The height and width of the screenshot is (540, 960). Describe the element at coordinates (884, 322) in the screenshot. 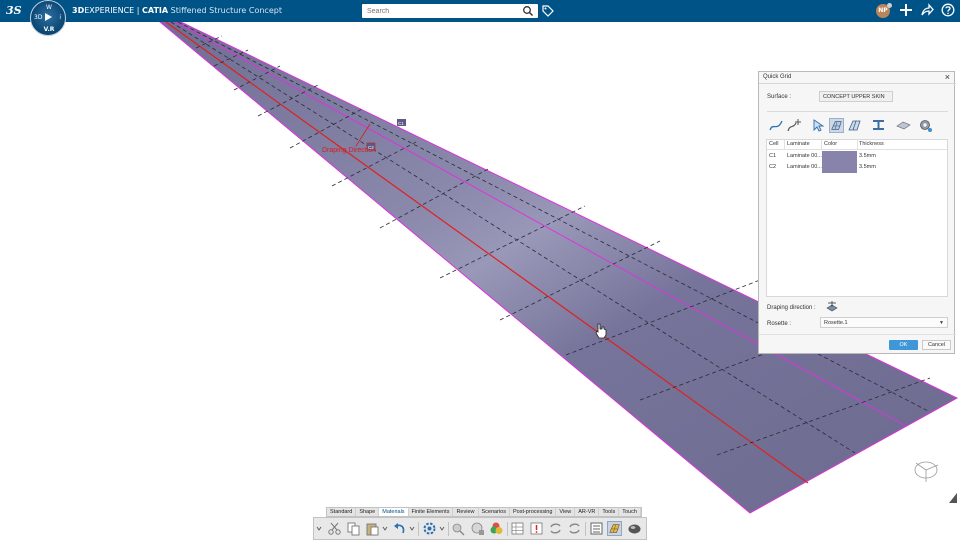

I see `rosette-select: Rosette.1 ▼` at that location.